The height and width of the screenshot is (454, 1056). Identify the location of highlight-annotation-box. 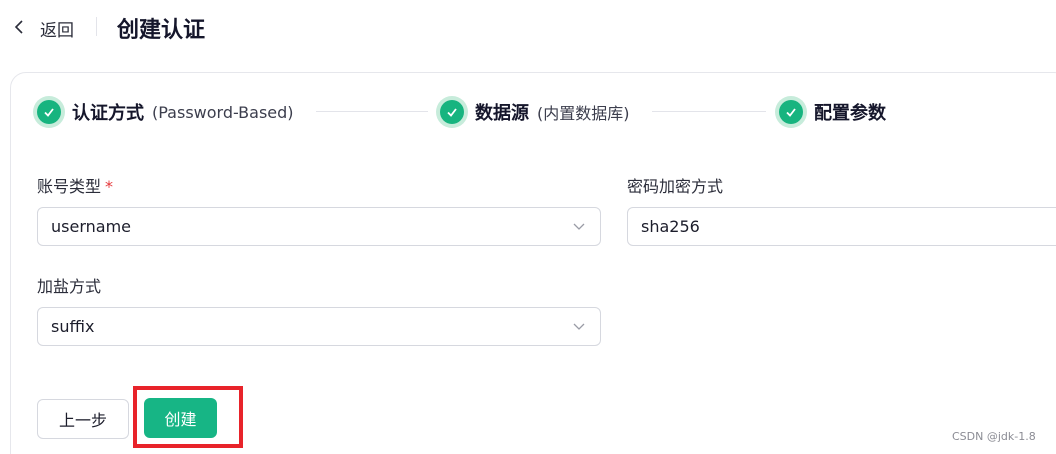
(188, 417).